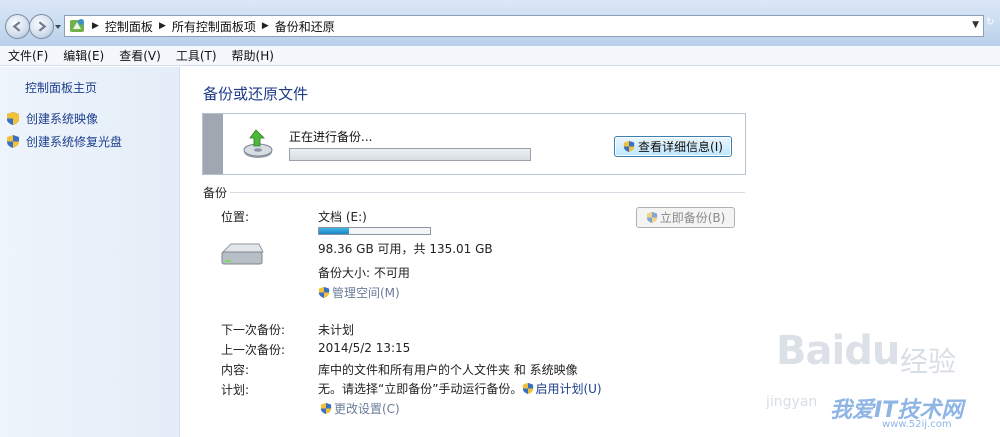 Image resolution: width=1000 pixels, height=437 pixels. What do you see at coordinates (917, 424) in the screenshot?
I see `watermark-url: www.52ij.com` at bounding box center [917, 424].